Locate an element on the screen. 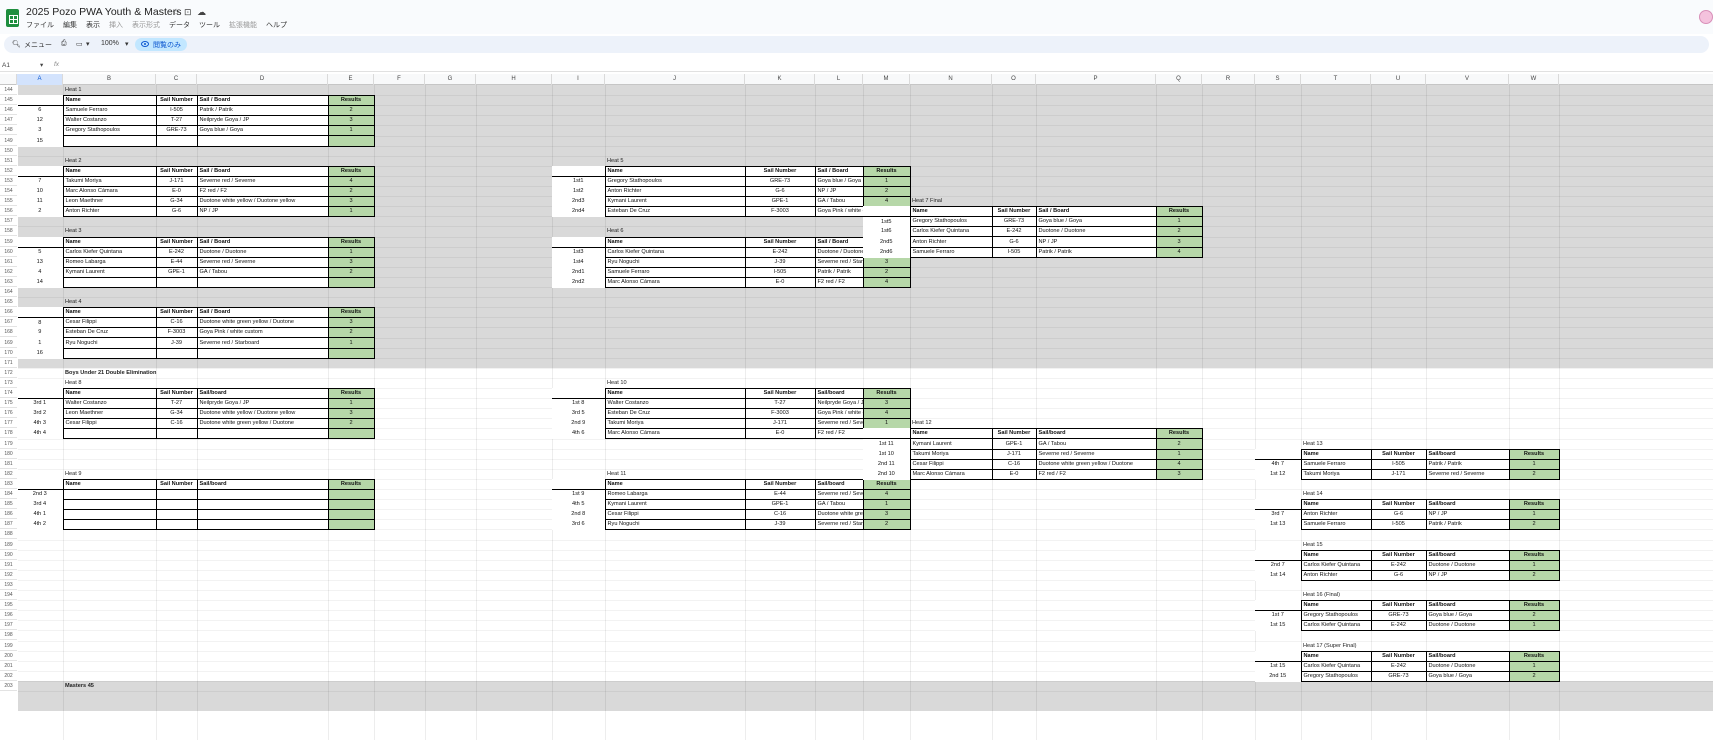 The height and width of the screenshot is (740, 1713). sail-board-cell: Goya Pink / white custom is located at coordinates (839, 414).